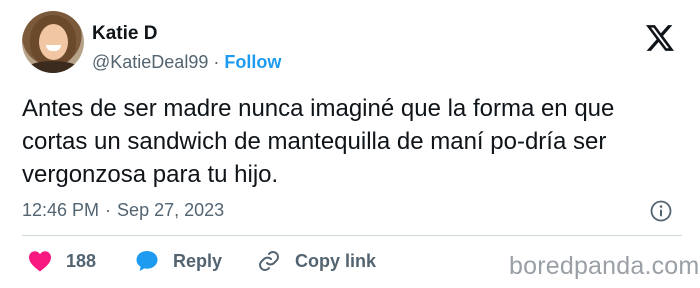 This screenshot has width=700, height=288. I want to click on timestamp: 12:46 PM · Sep 27, 2023, so click(123, 210).